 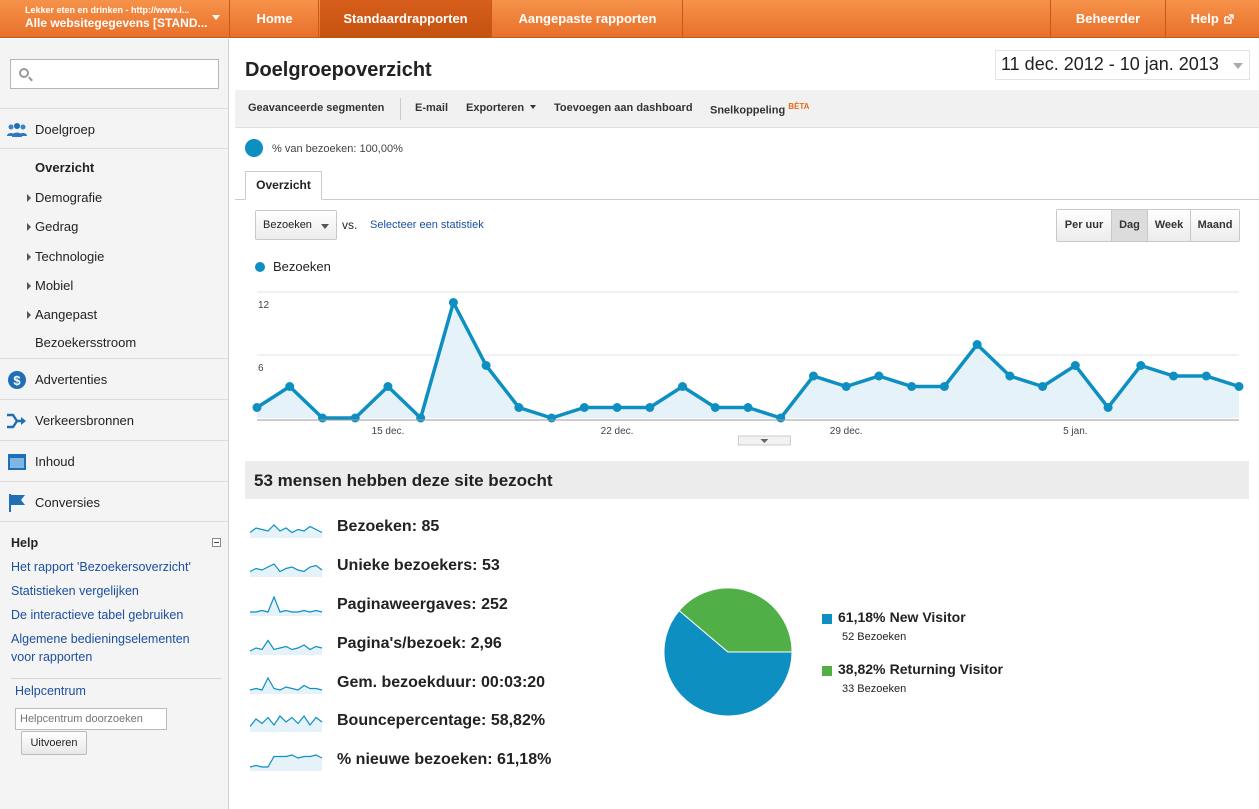 What do you see at coordinates (1084, 225) in the screenshot?
I see `granularity-hour-button: Per uur` at bounding box center [1084, 225].